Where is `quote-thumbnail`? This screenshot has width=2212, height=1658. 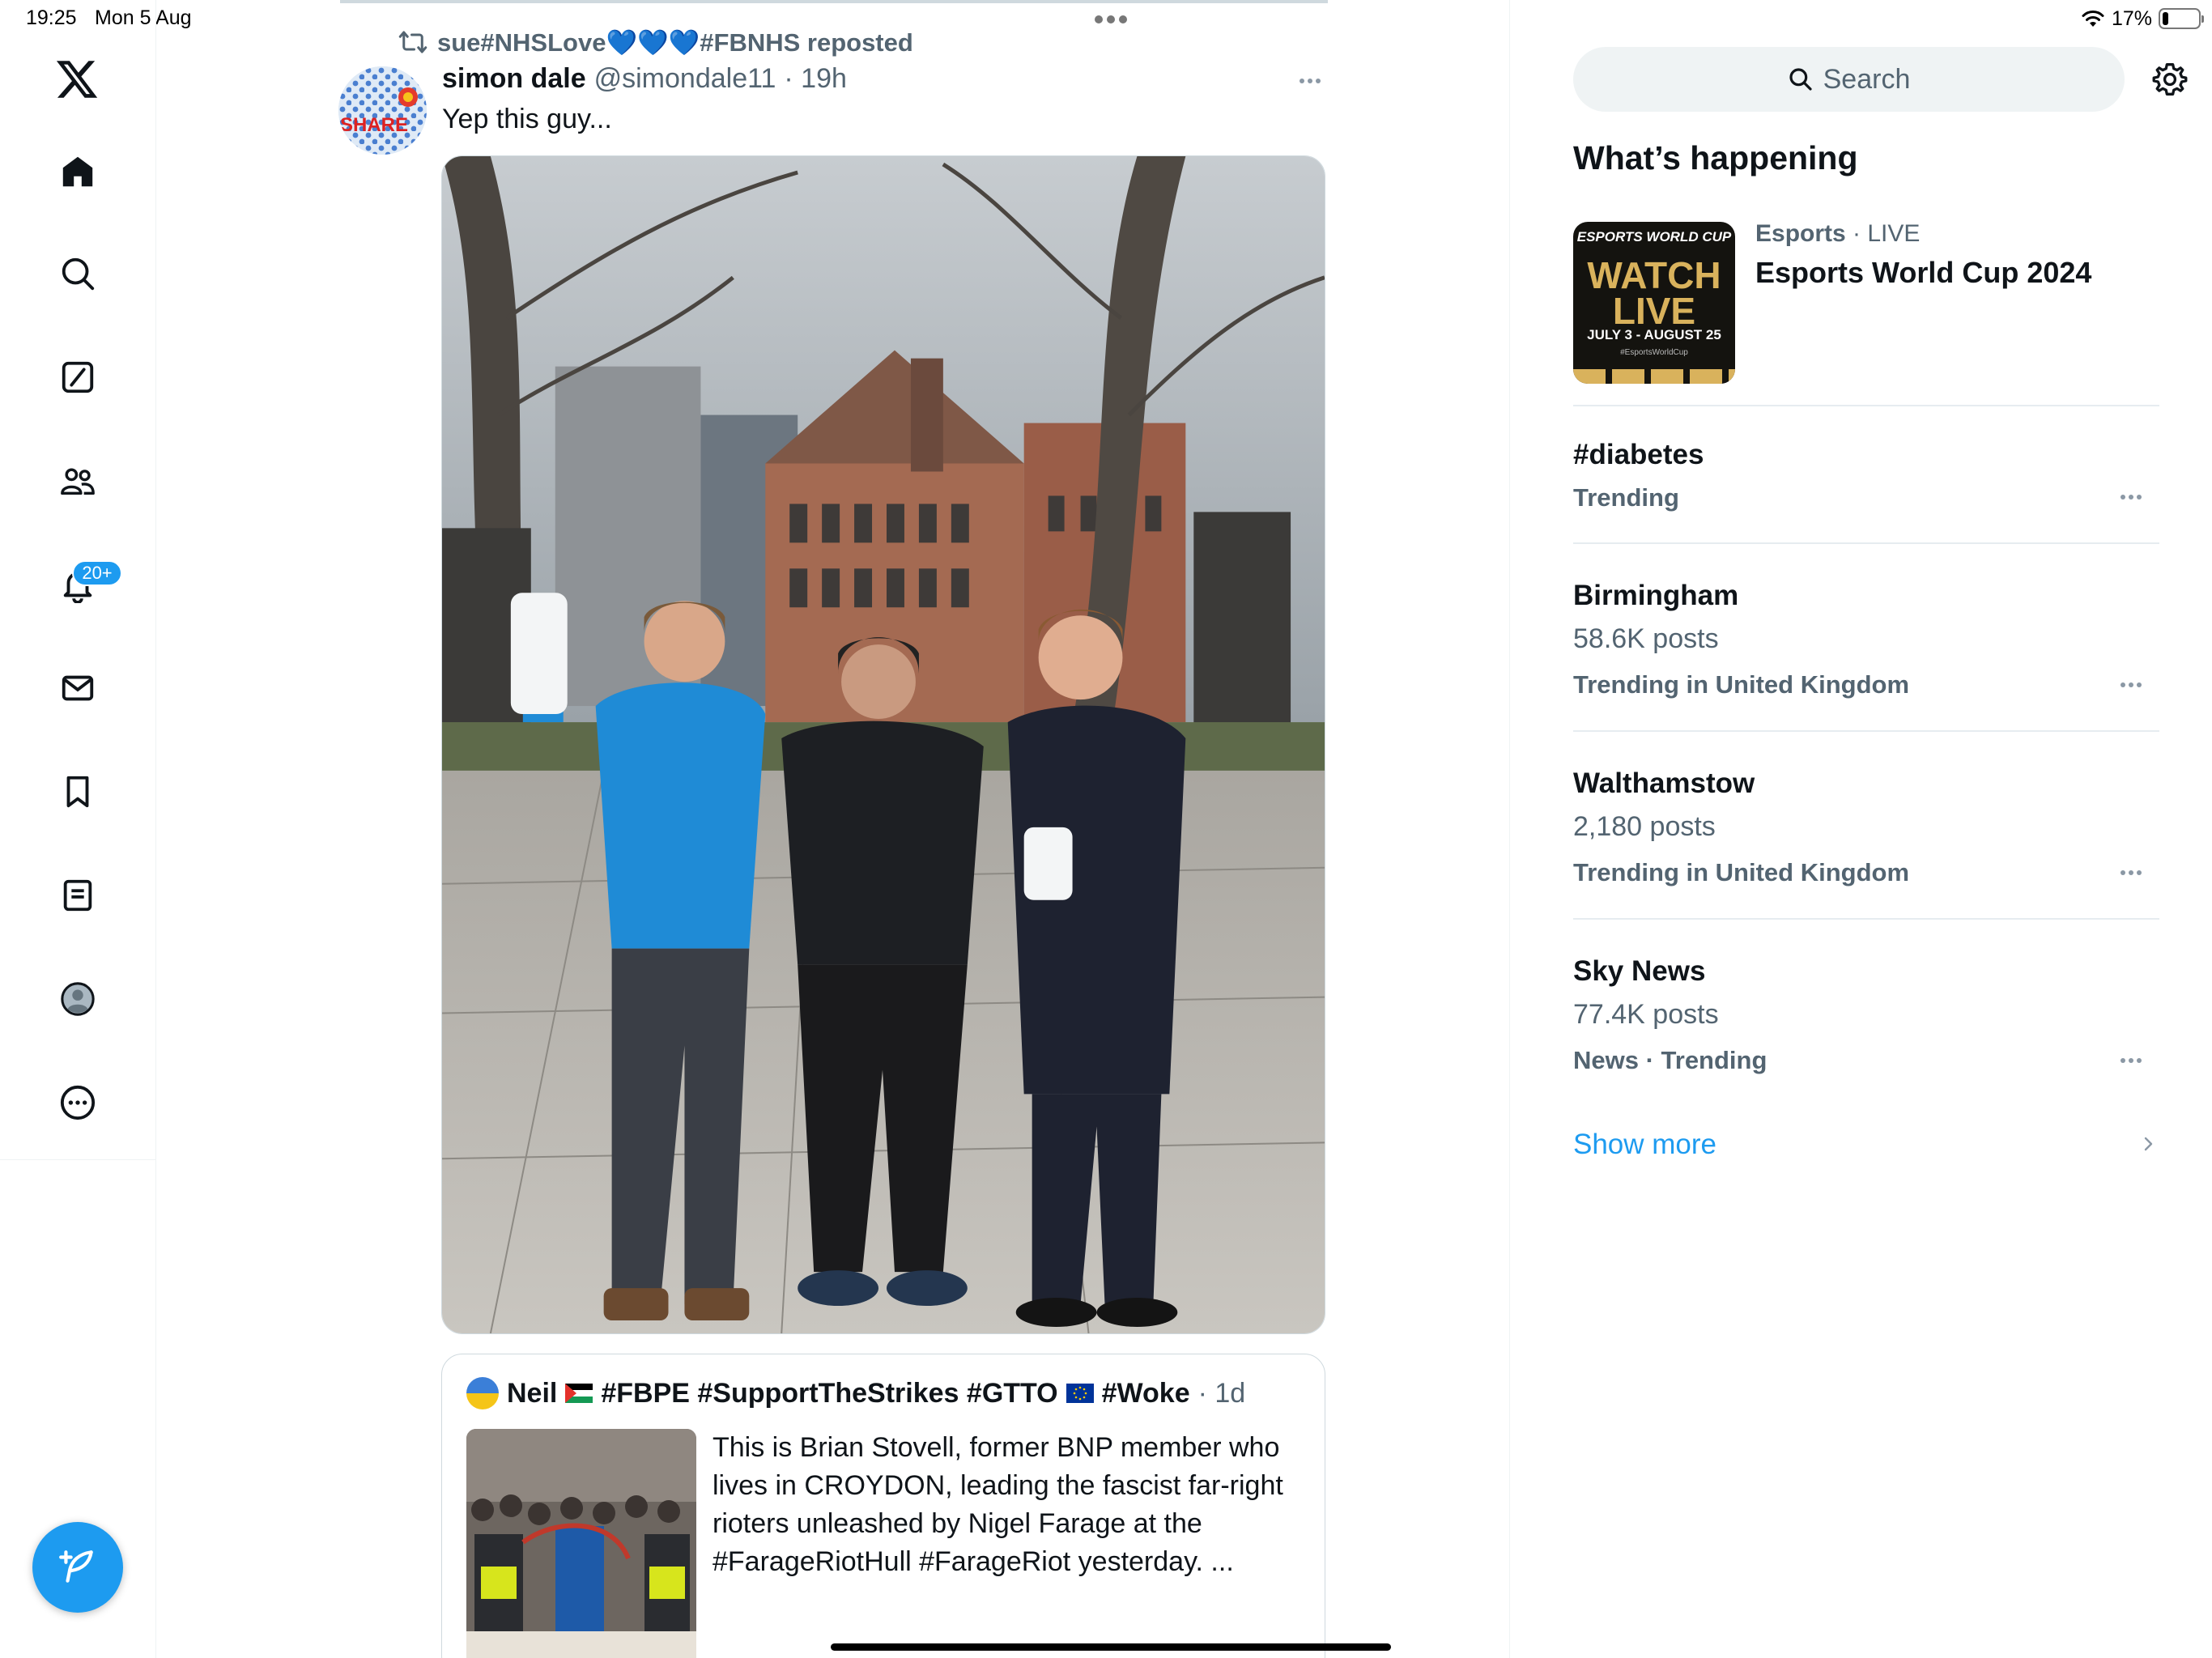
quote-thumbnail is located at coordinates (581, 1543).